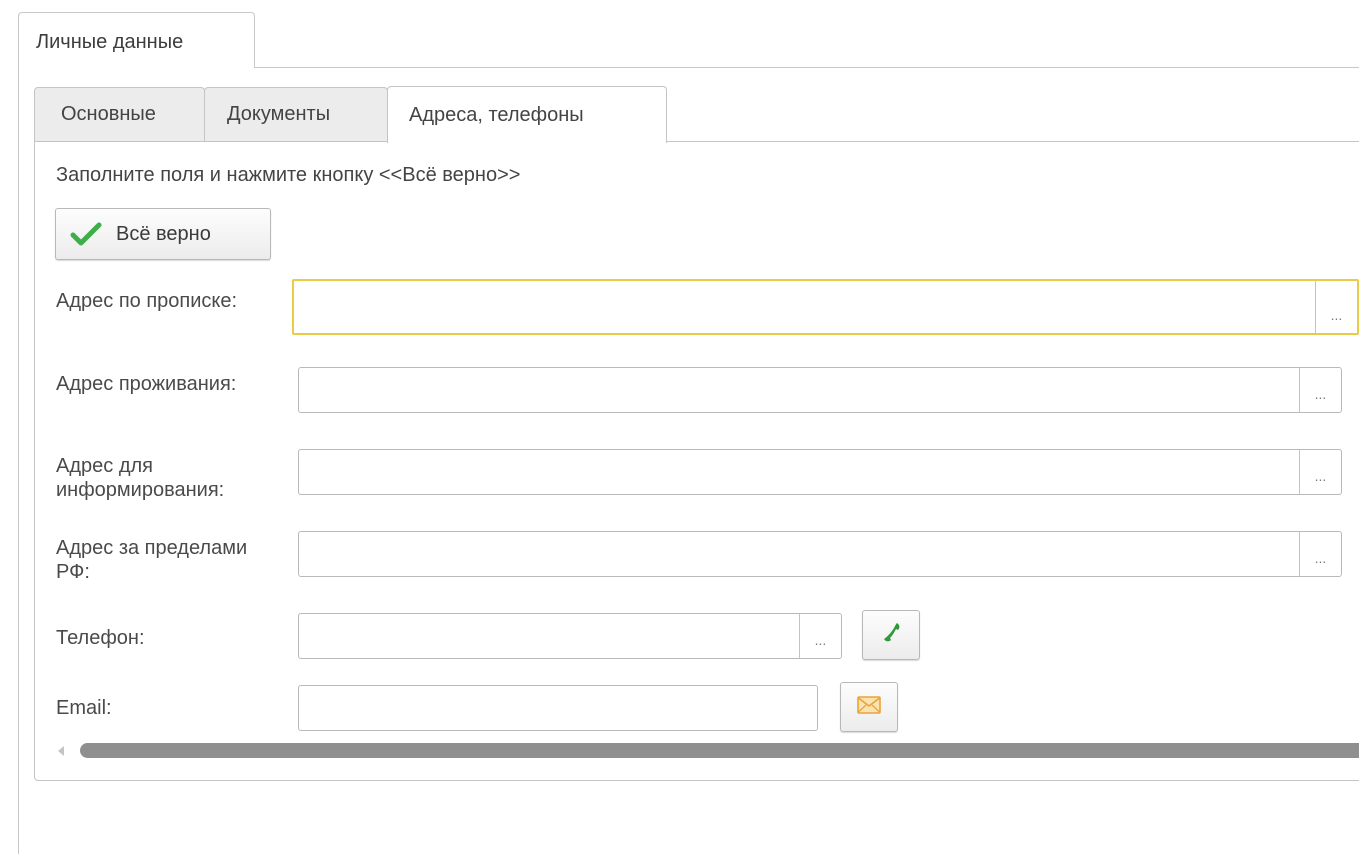 The height and width of the screenshot is (854, 1359). I want to click on all-correct-button: Всё верно, so click(163, 234).